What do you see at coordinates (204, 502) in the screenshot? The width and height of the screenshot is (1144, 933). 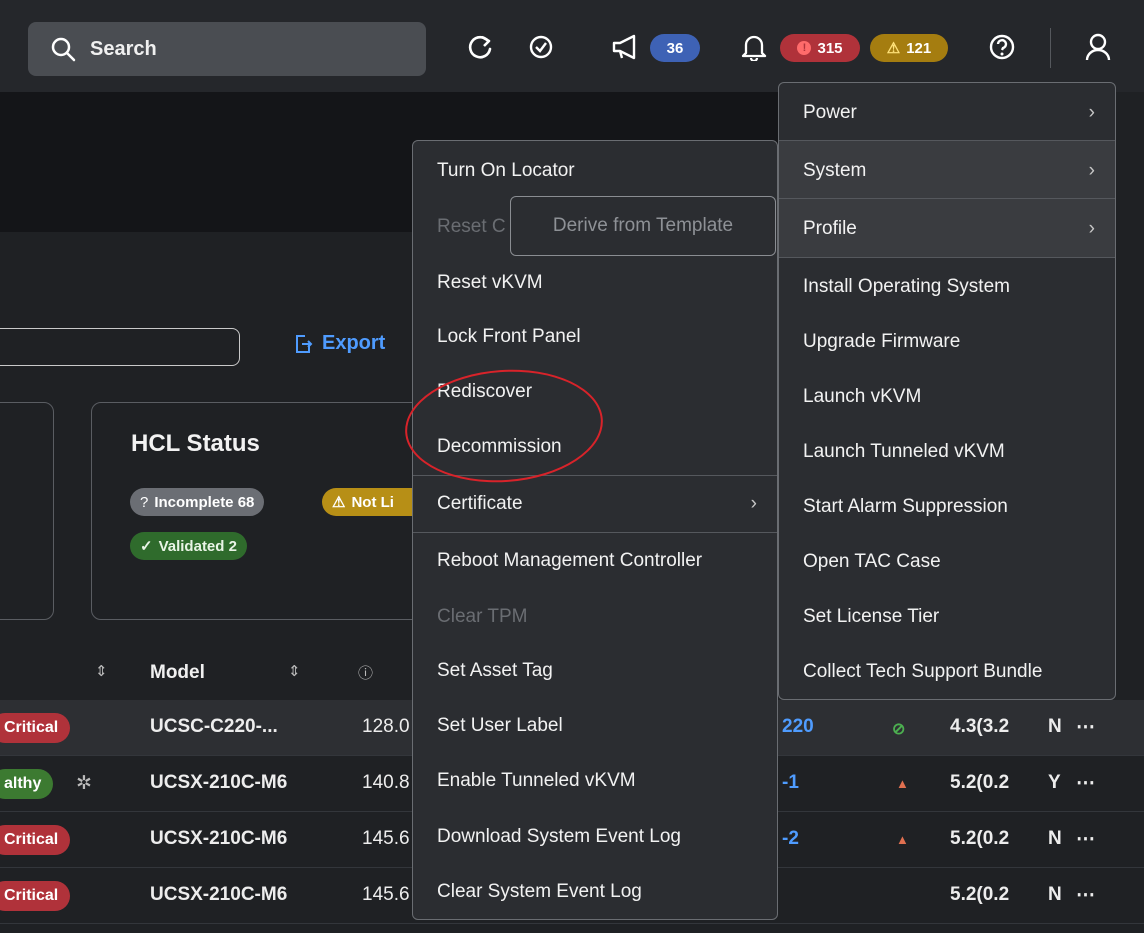 I see `hcl-incomplete-label: Incomplete 68` at bounding box center [204, 502].